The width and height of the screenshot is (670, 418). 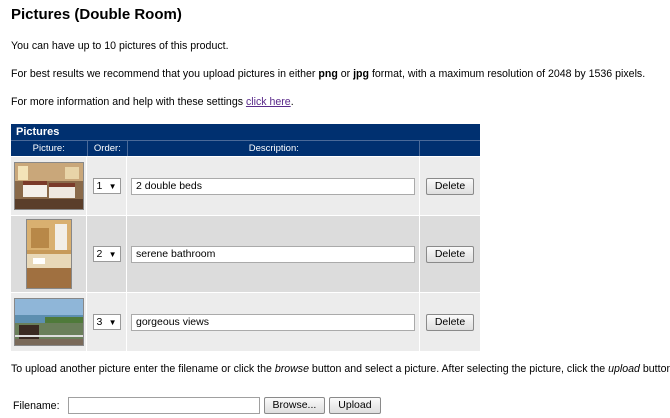 What do you see at coordinates (292, 102) in the screenshot?
I see `help-text-post: .` at bounding box center [292, 102].